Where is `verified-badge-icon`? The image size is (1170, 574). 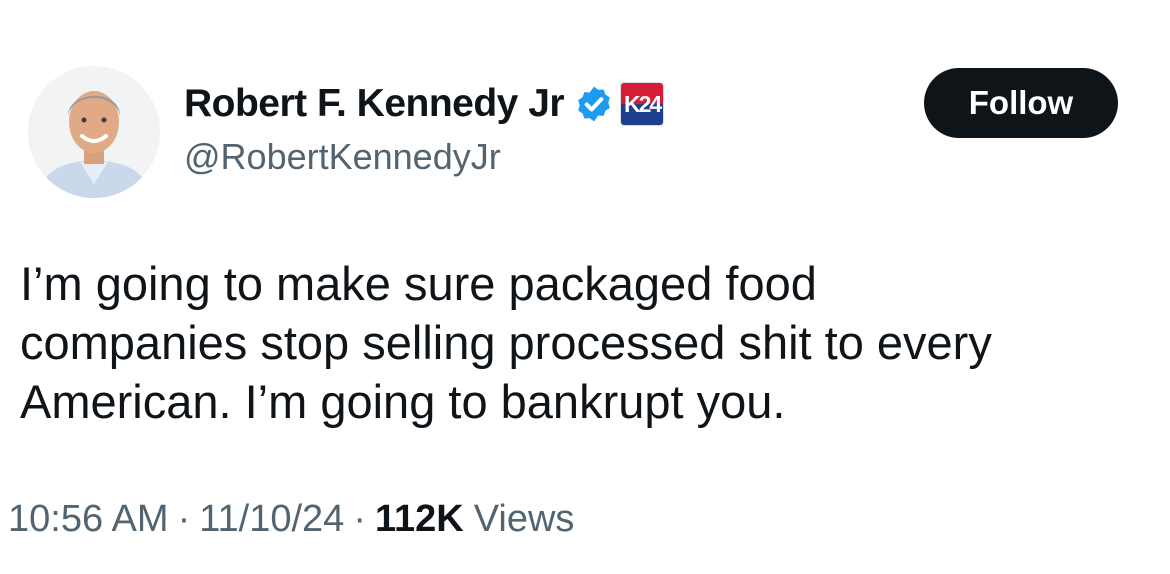
verified-badge-icon is located at coordinates (594, 104).